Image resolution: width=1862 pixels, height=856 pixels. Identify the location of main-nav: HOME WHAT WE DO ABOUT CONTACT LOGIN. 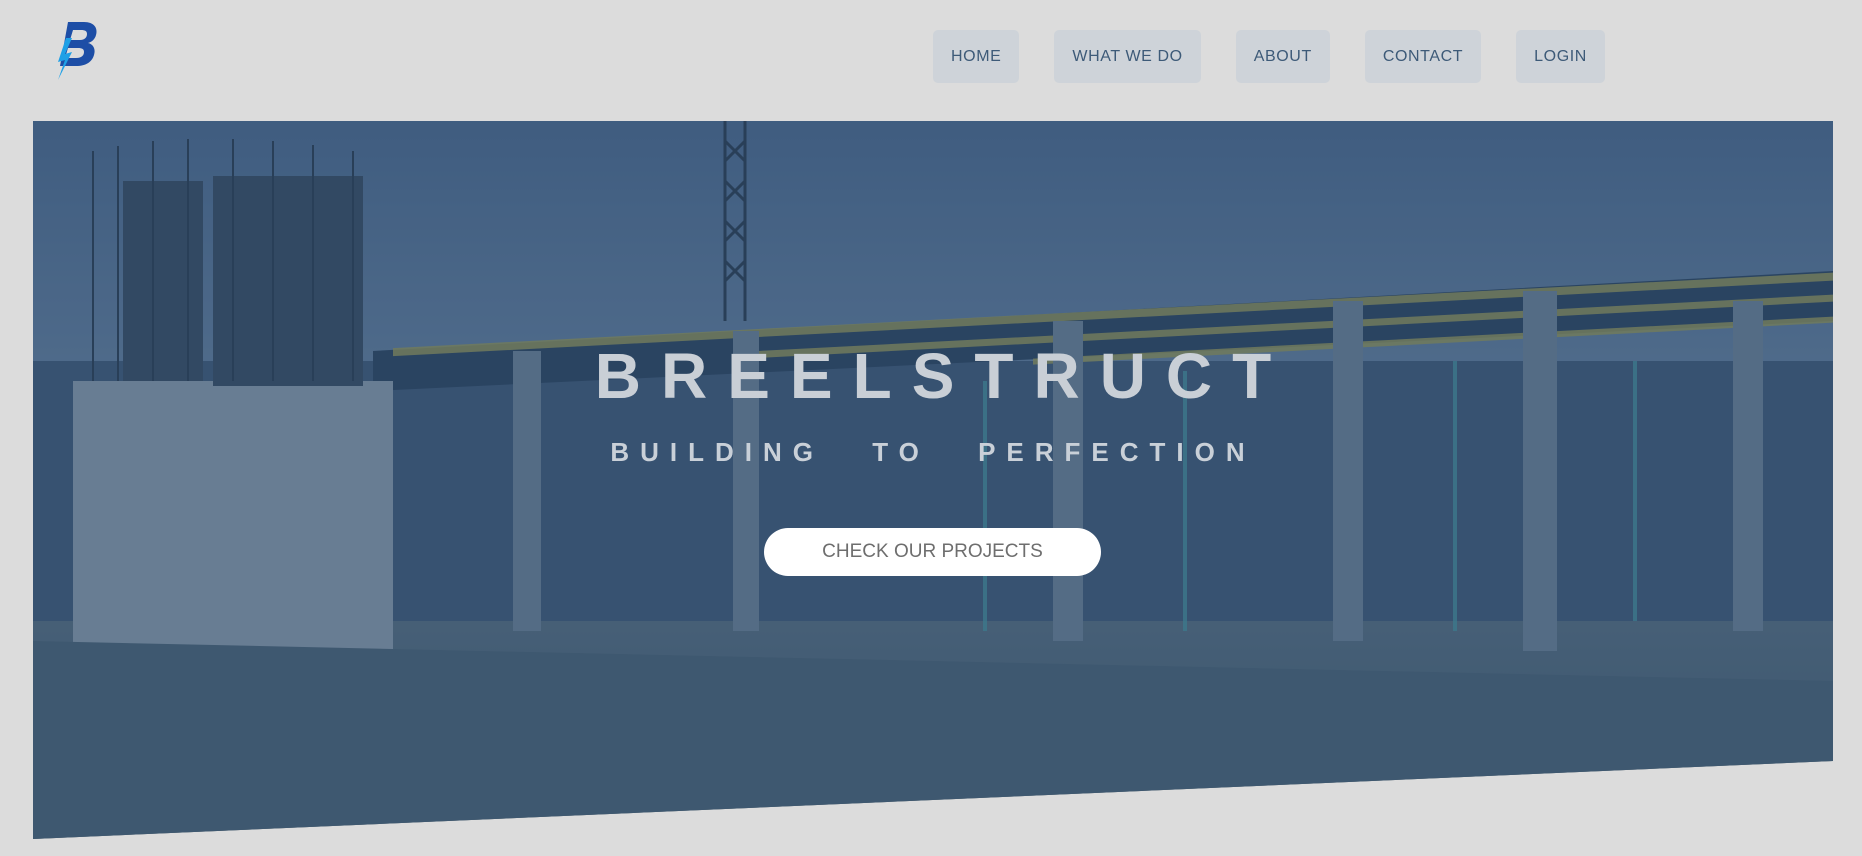
(1269, 56).